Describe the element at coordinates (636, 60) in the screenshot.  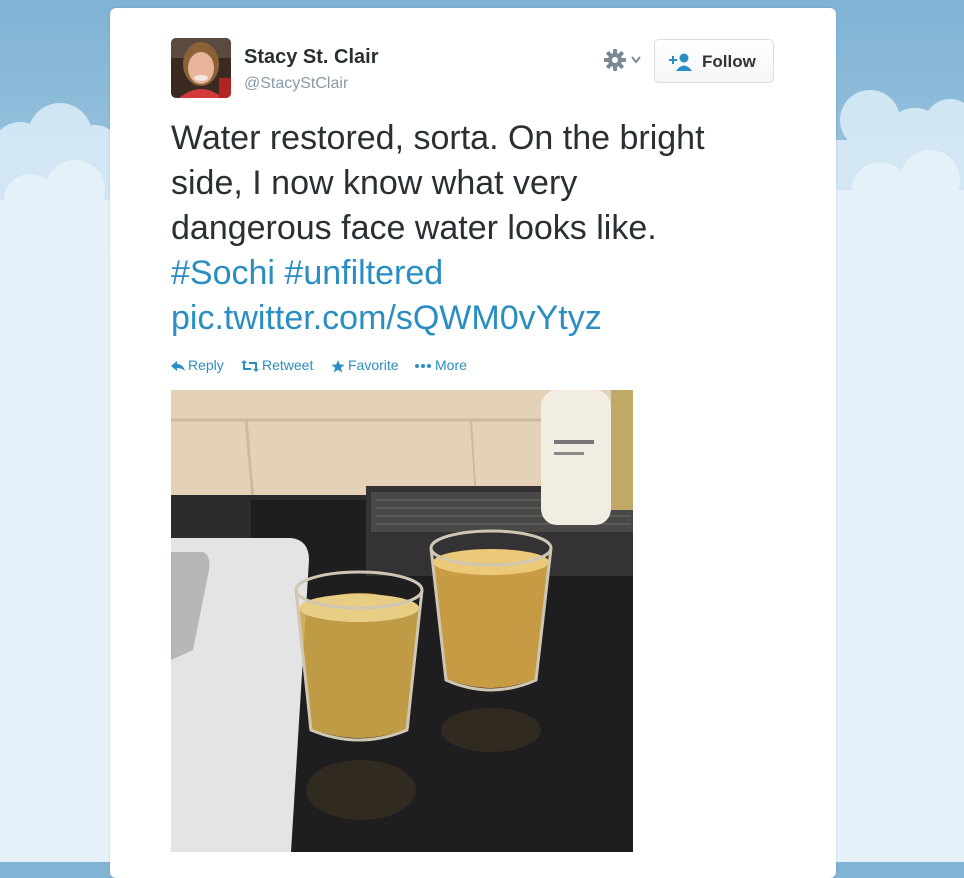
I see `chevron-down-icon` at that location.